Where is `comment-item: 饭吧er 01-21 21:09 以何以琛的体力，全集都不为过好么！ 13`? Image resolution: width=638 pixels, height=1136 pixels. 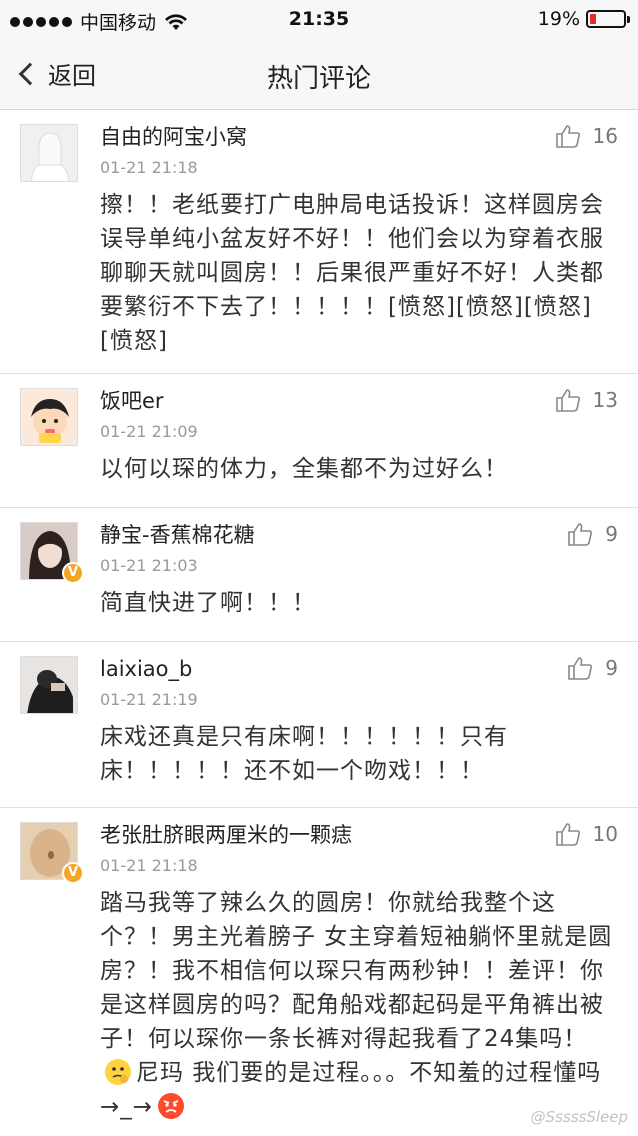
comment-item: 饭吧er 01-21 21:09 以何以琛的体力，全集都不为过好么！ 13 is located at coordinates (319, 441).